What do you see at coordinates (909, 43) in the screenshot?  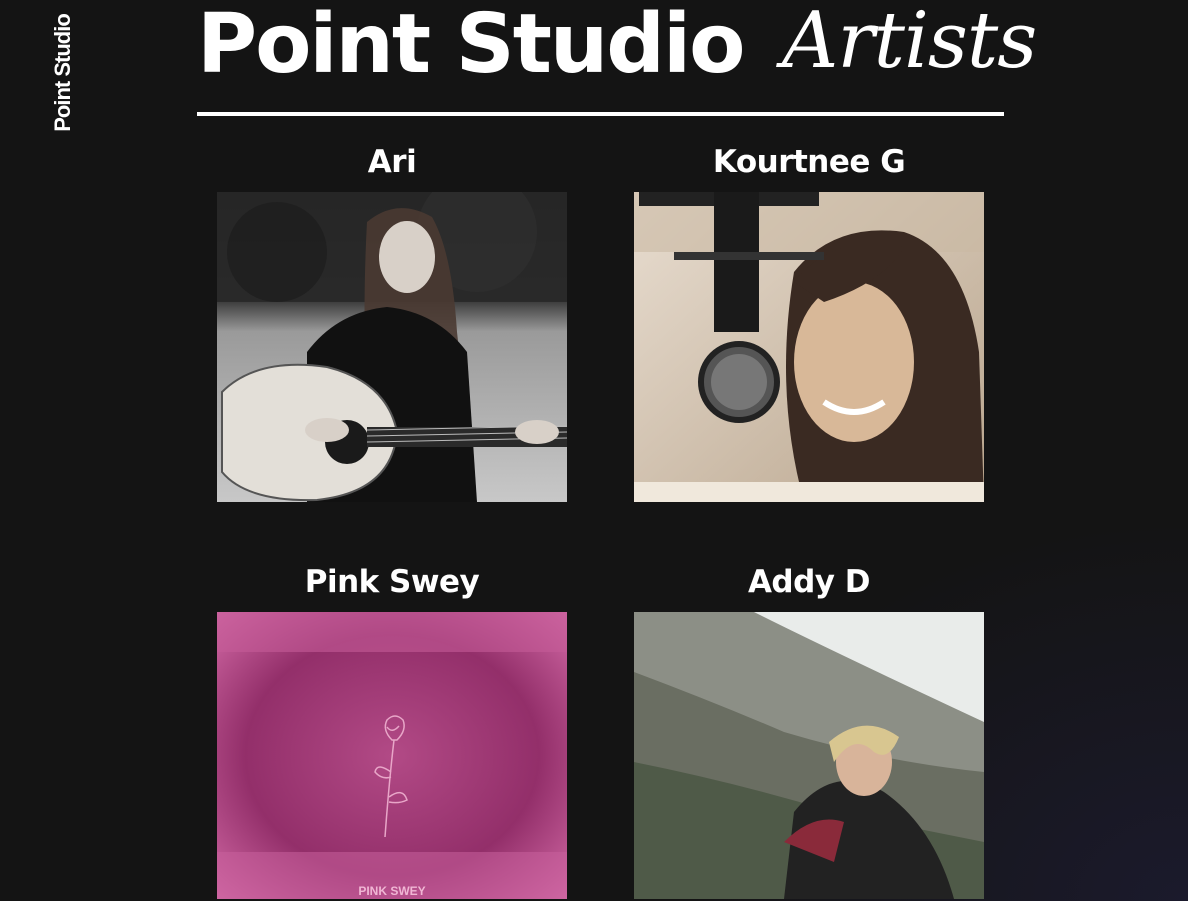 I see `page-title-script: Artists` at bounding box center [909, 43].